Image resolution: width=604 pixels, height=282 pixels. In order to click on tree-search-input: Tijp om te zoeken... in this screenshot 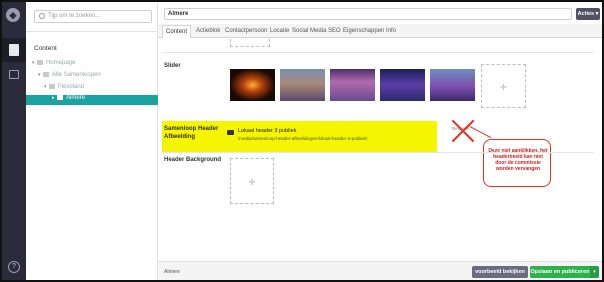, I will do `click(93, 16)`.